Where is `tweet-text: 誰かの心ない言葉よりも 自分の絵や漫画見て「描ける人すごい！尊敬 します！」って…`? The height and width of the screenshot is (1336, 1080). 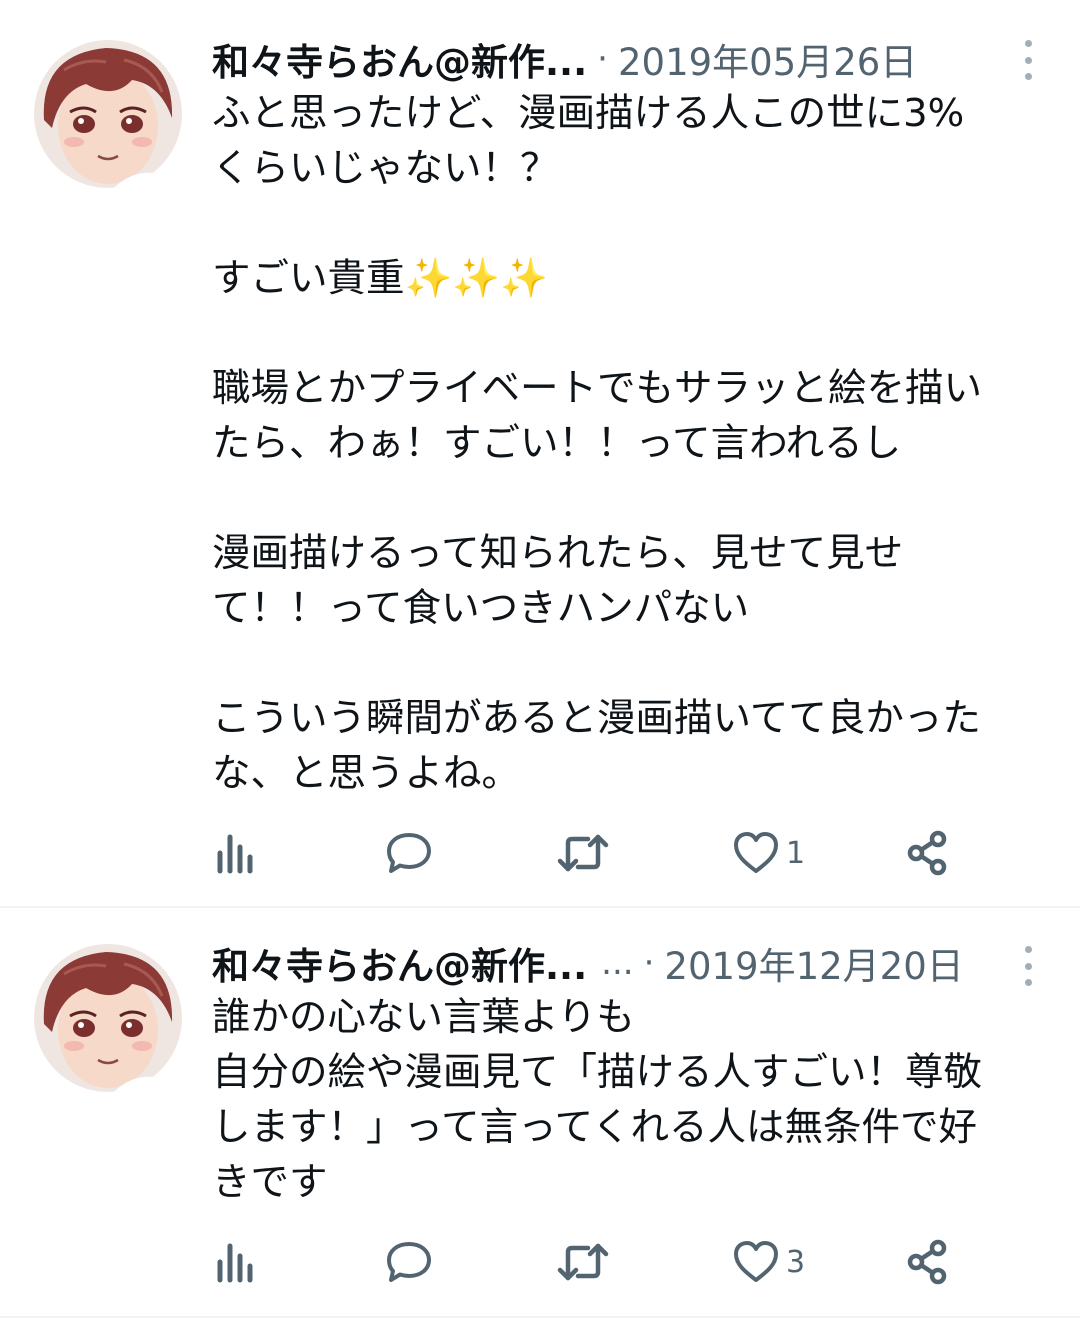
tweet-text: 誰かの心ない言葉よりも 自分の絵や漫画見て「描ける人すごい！尊敬 します！」って… is located at coordinates (597, 1100).